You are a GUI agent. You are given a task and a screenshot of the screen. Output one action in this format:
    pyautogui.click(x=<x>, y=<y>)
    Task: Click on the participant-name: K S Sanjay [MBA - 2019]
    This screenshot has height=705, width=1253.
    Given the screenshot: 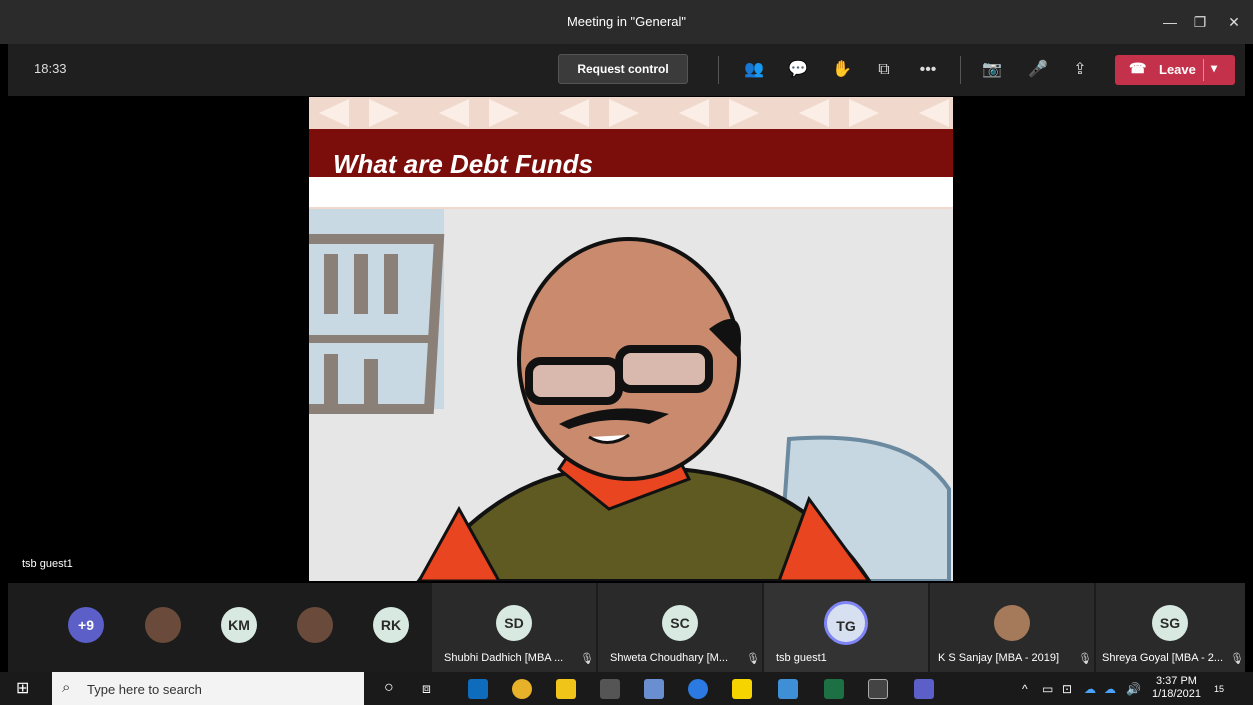 What is the action you would take?
    pyautogui.click(x=999, y=658)
    